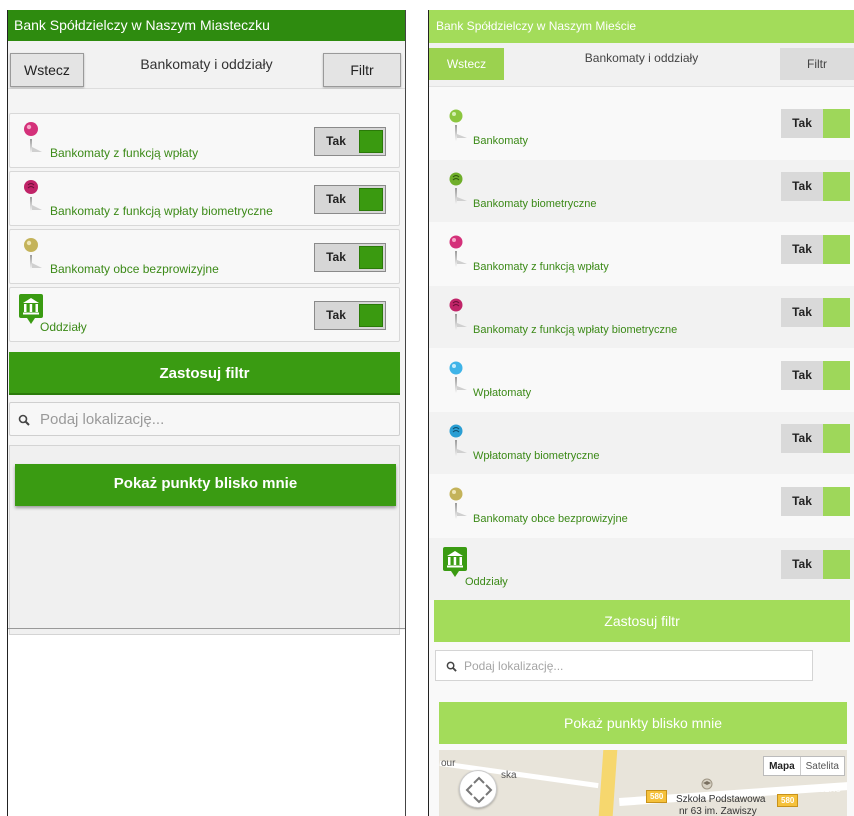  Describe the element at coordinates (815, 438) in the screenshot. I see `right-toggle-deposit-machine-biometric: Tak` at that location.